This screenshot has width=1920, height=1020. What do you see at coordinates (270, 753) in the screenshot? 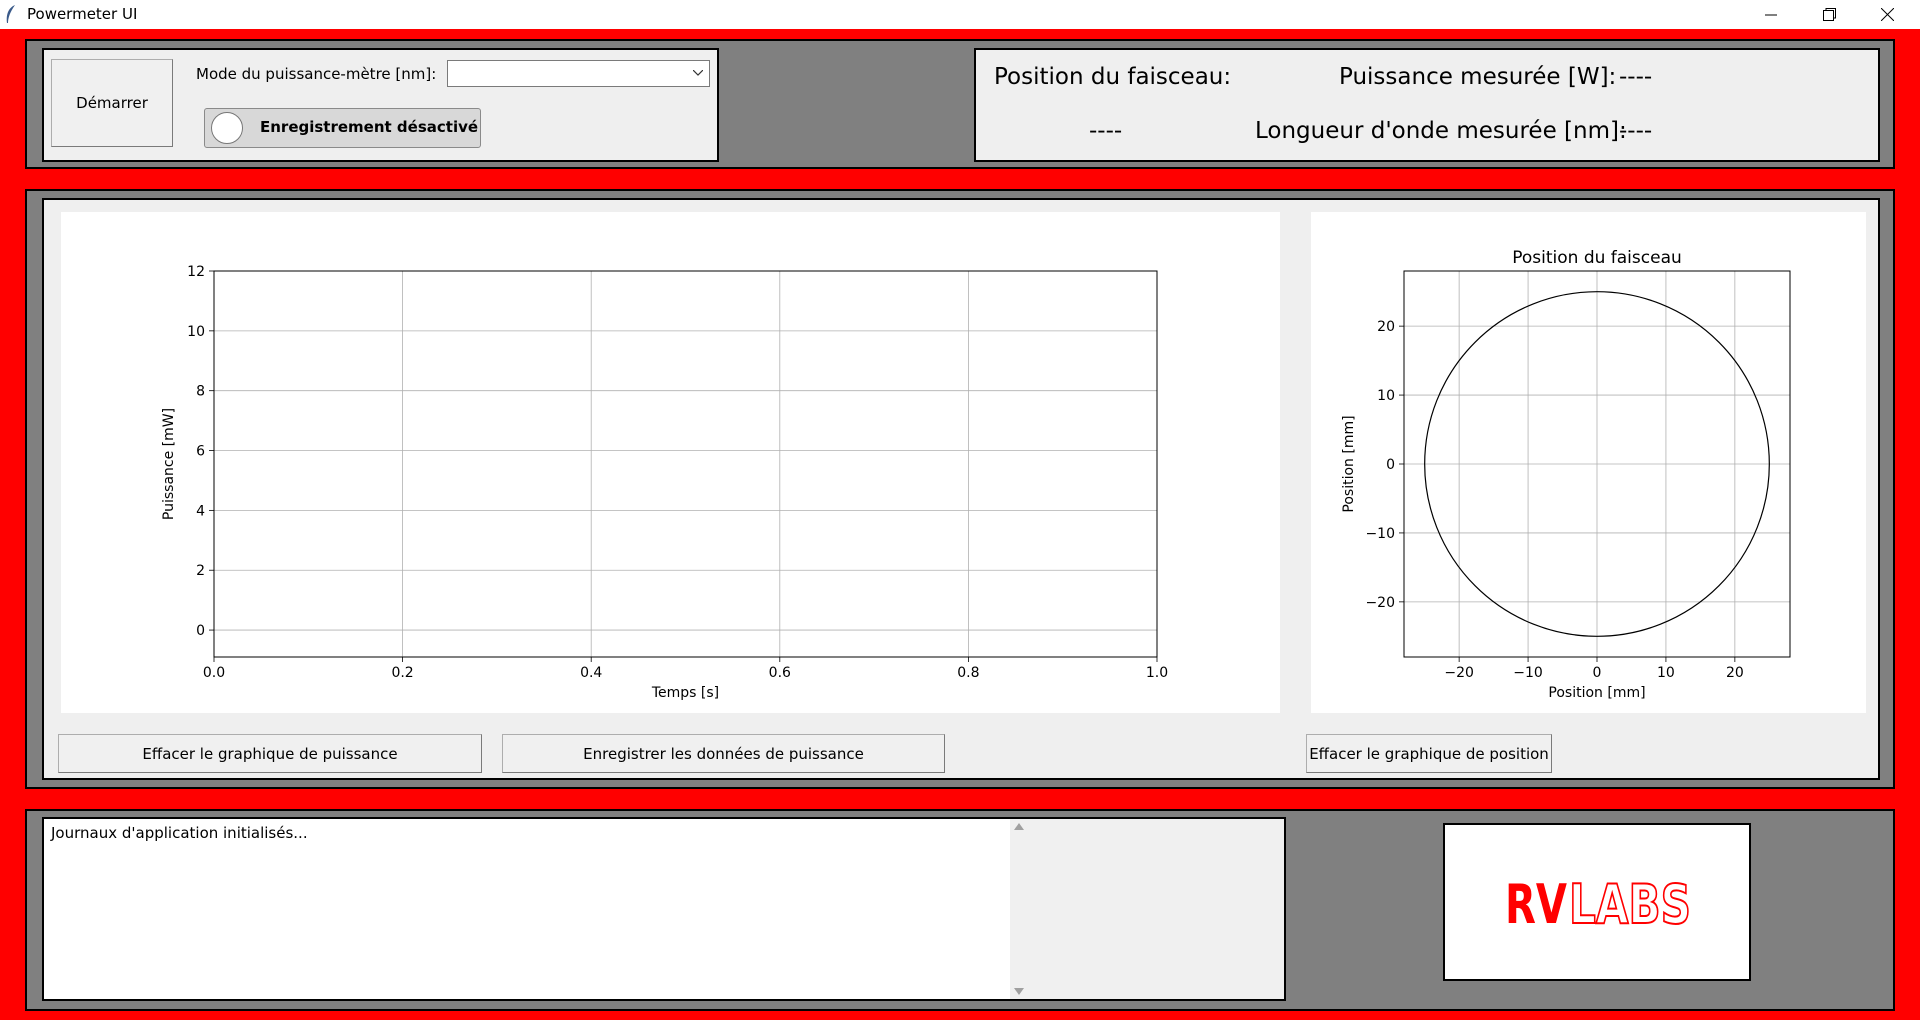
I see `clear-power-button: Effacer le graphique de puissance` at bounding box center [270, 753].